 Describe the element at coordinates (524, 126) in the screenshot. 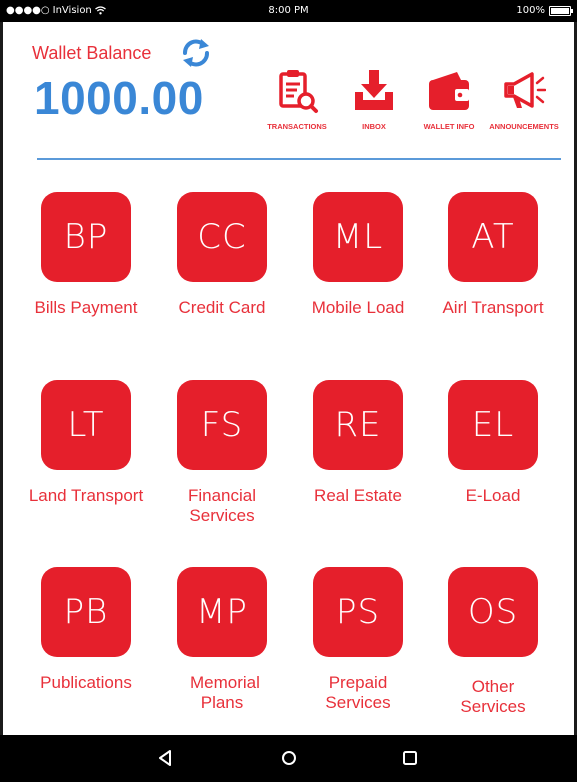

I see `announcements-label: ANNOUNCEMENTS` at that location.